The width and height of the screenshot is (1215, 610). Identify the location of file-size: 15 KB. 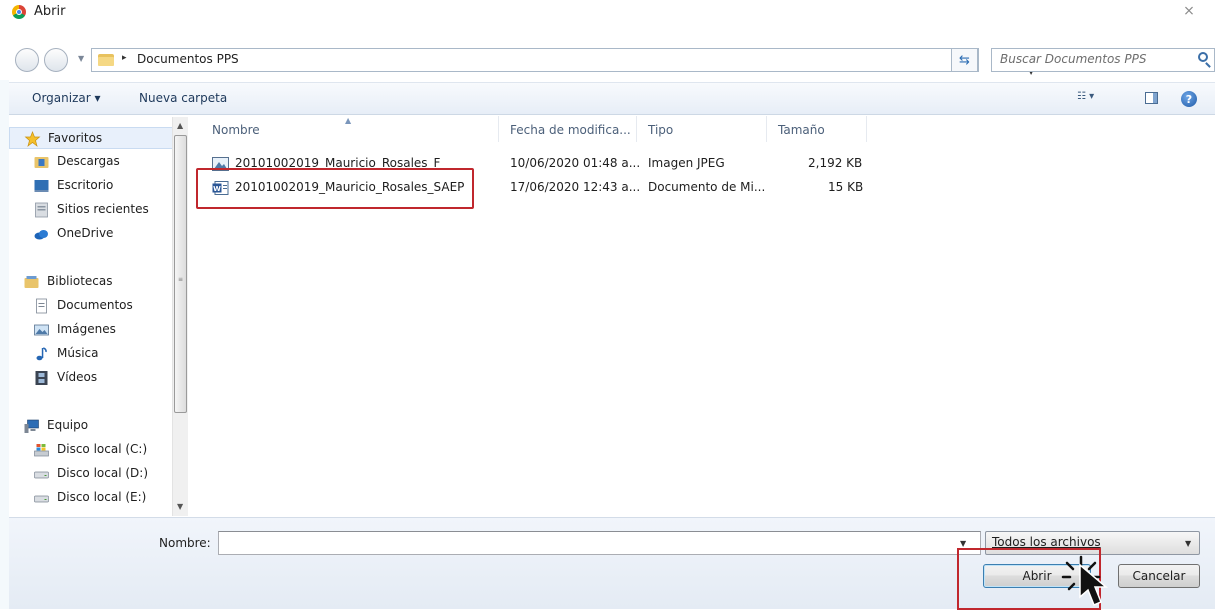
(846, 187).